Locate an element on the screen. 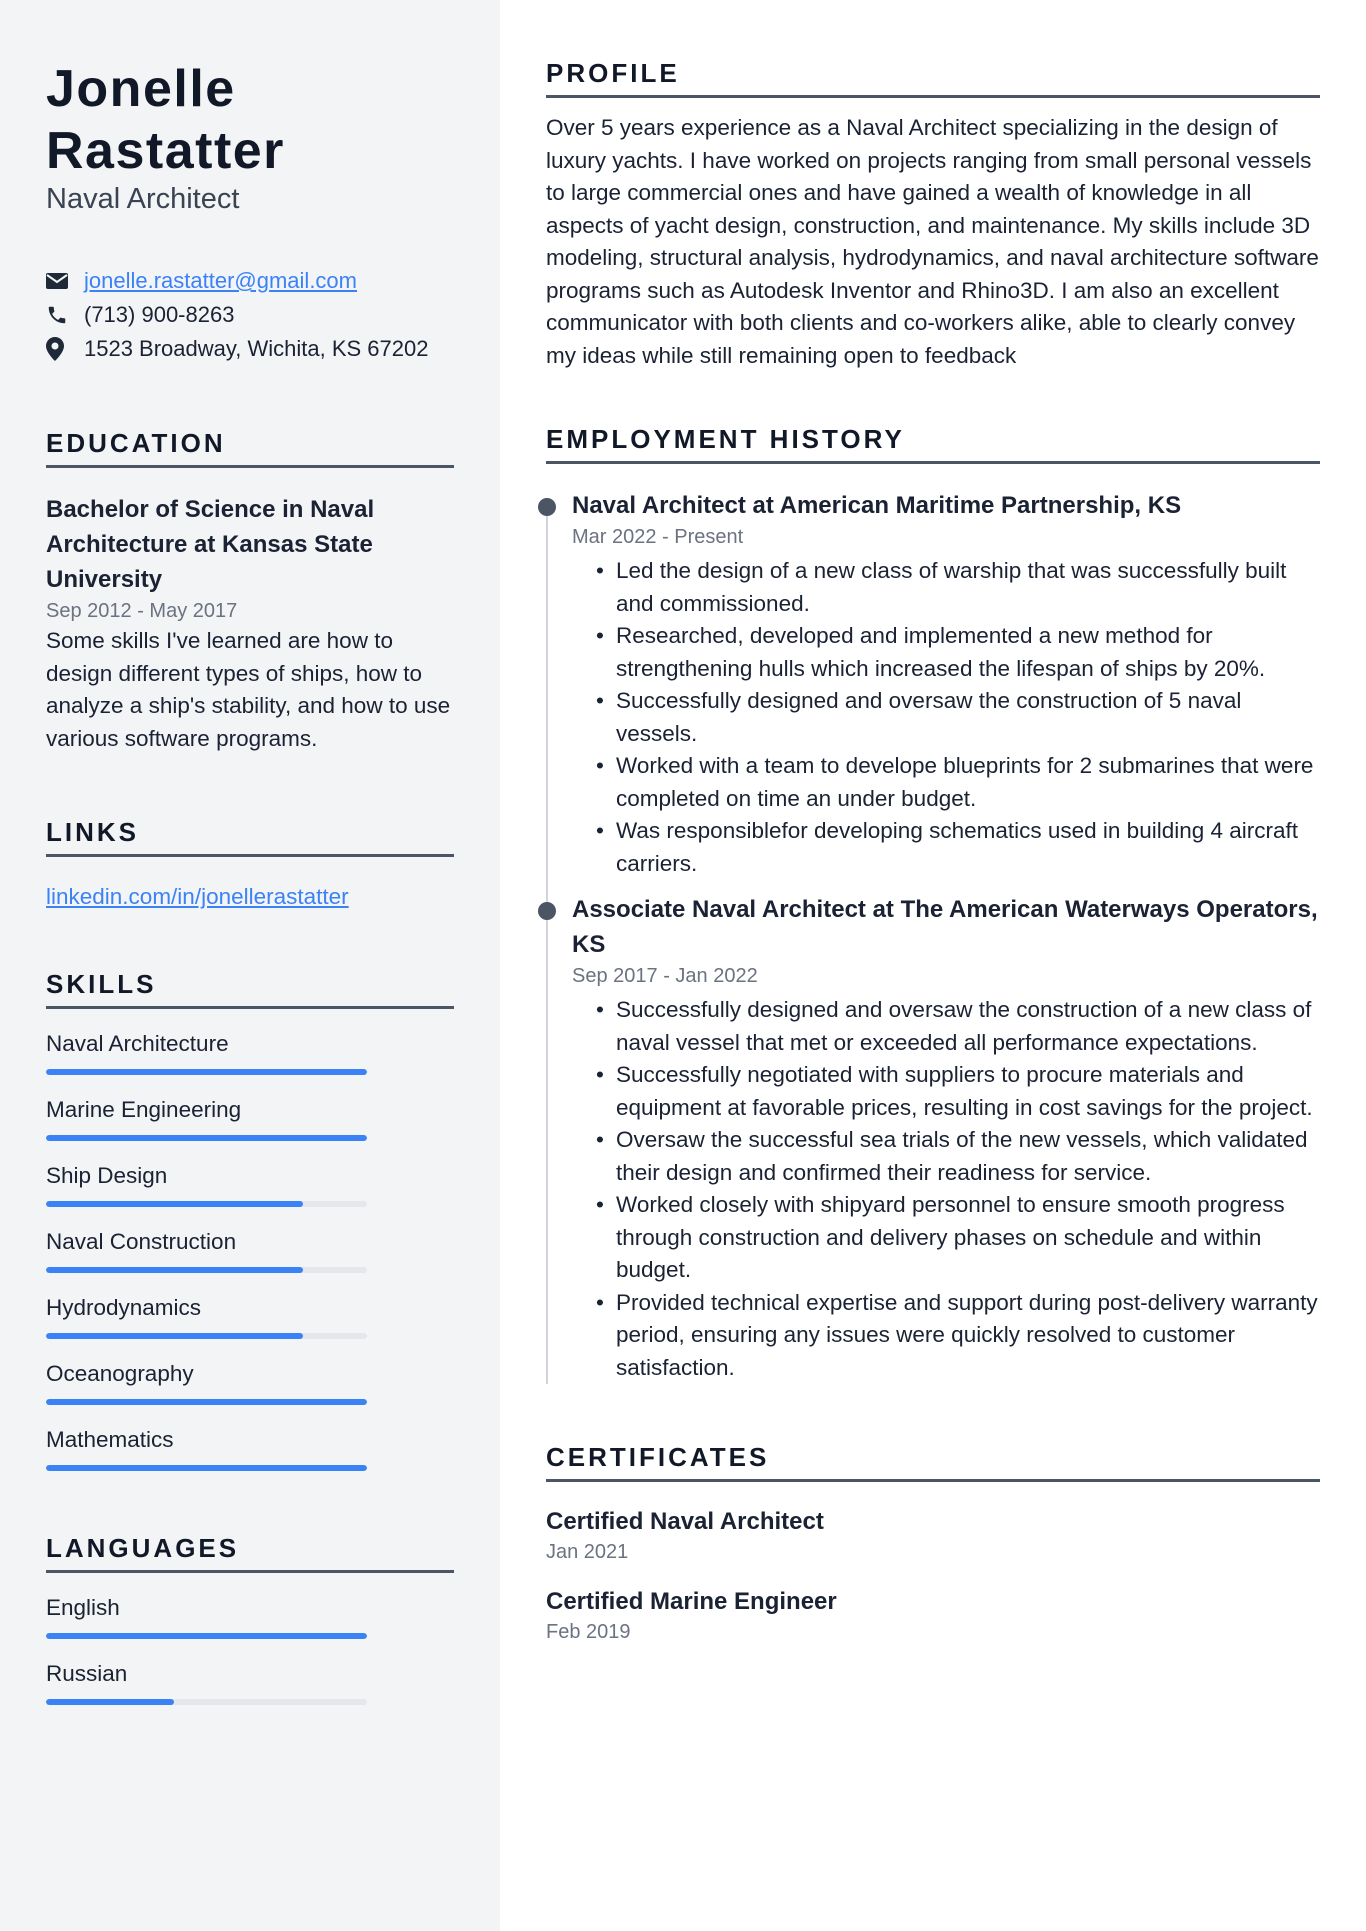 This screenshot has height=1931, width=1366. languages-heading: LANGUAGES is located at coordinates (250, 1553).